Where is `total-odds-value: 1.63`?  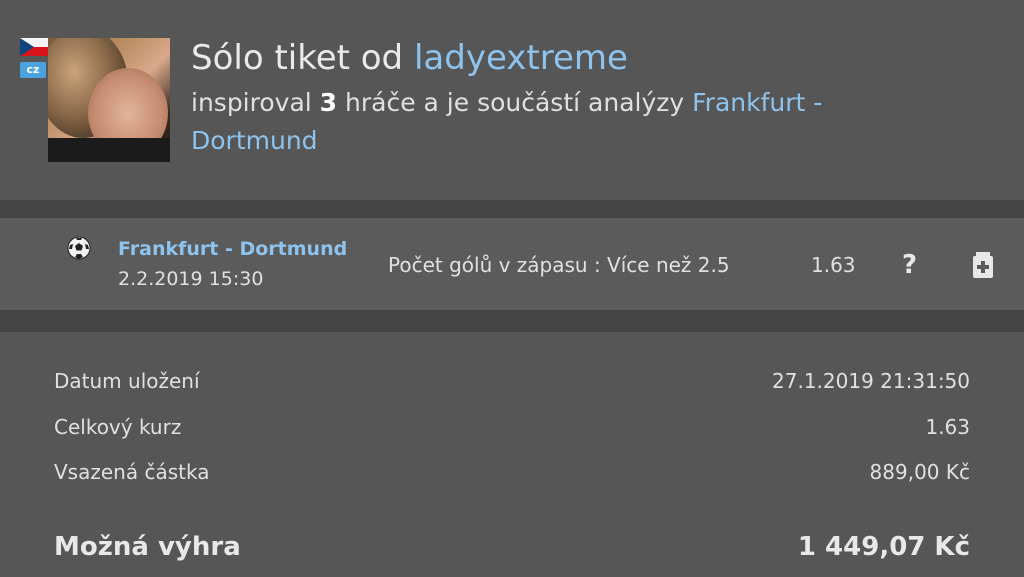 total-odds-value: 1.63 is located at coordinates (947, 427).